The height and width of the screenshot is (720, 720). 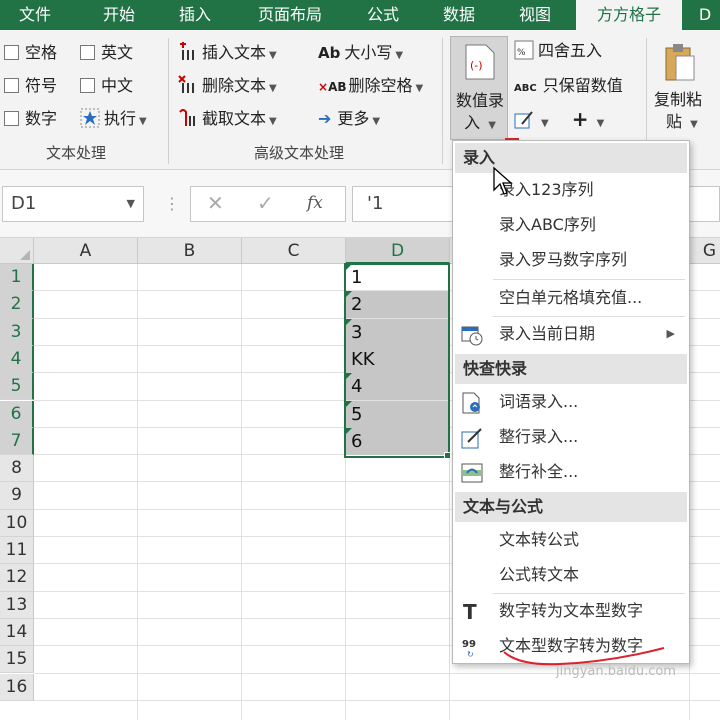 I want to click on row-header-16: 16, so click(x=17, y=687).